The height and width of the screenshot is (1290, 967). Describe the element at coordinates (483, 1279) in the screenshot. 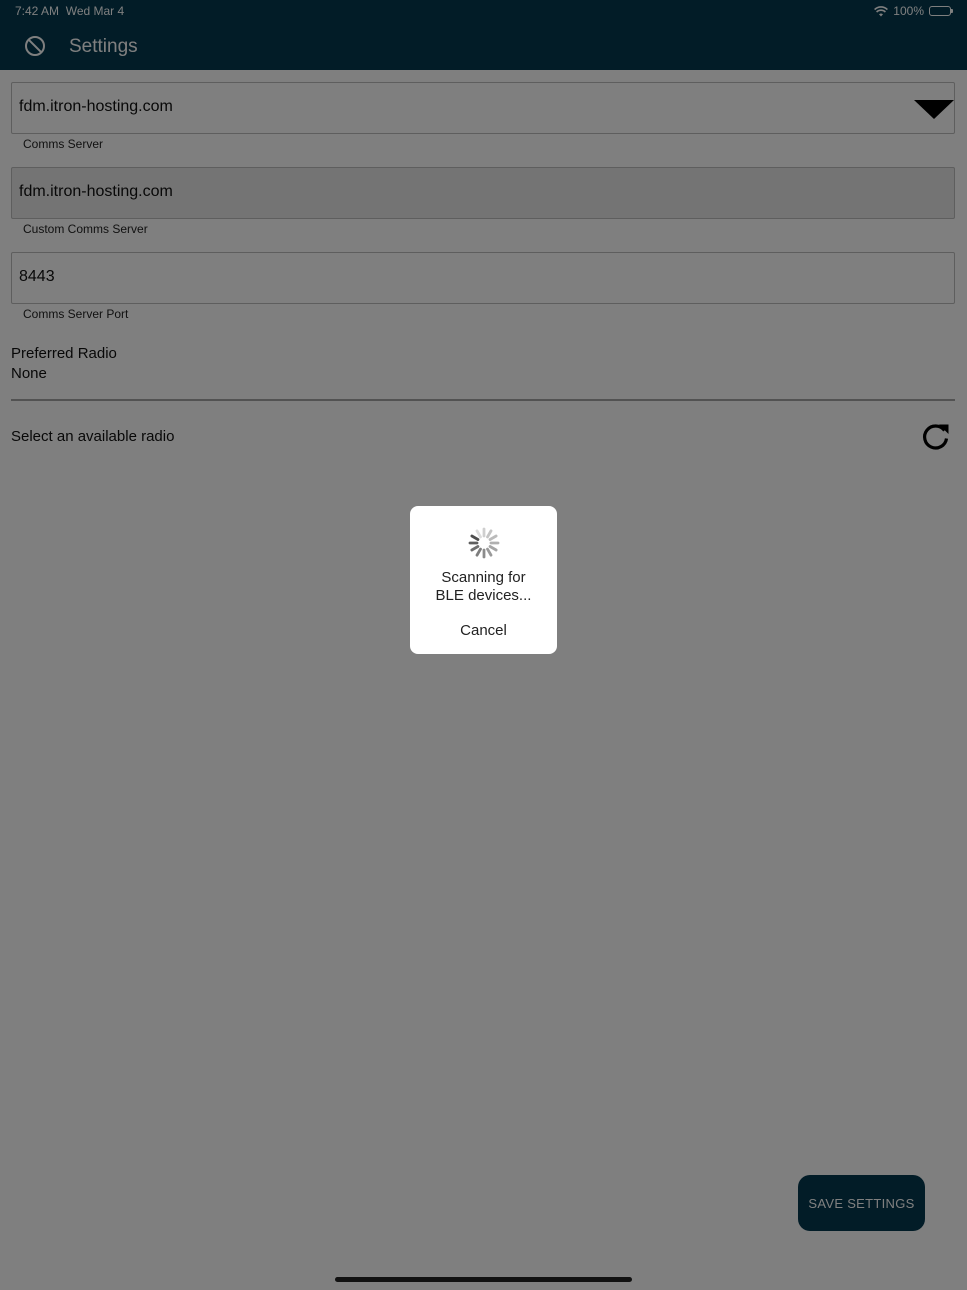

I see `home-indicator` at that location.